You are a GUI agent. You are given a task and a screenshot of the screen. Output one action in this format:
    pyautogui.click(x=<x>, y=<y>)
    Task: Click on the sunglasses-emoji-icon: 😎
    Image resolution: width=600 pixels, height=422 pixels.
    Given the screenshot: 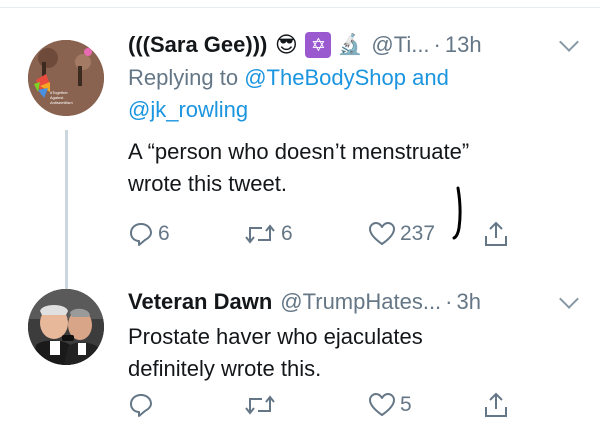 What is the action you would take?
    pyautogui.click(x=286, y=44)
    